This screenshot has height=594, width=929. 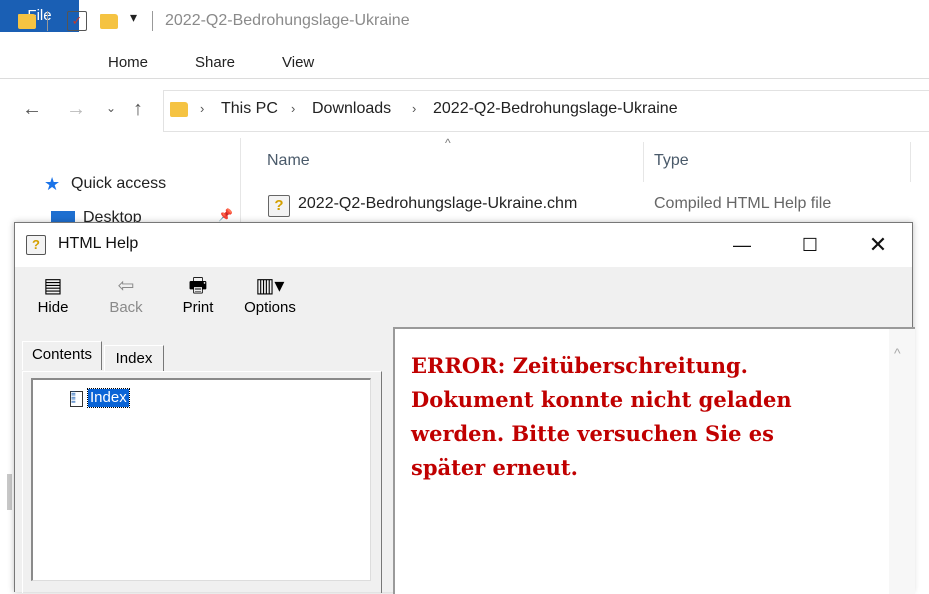 What do you see at coordinates (437, 204) in the screenshot?
I see `file-name: 2022-Q2-Bedrohungslage-Ukraine.chm` at bounding box center [437, 204].